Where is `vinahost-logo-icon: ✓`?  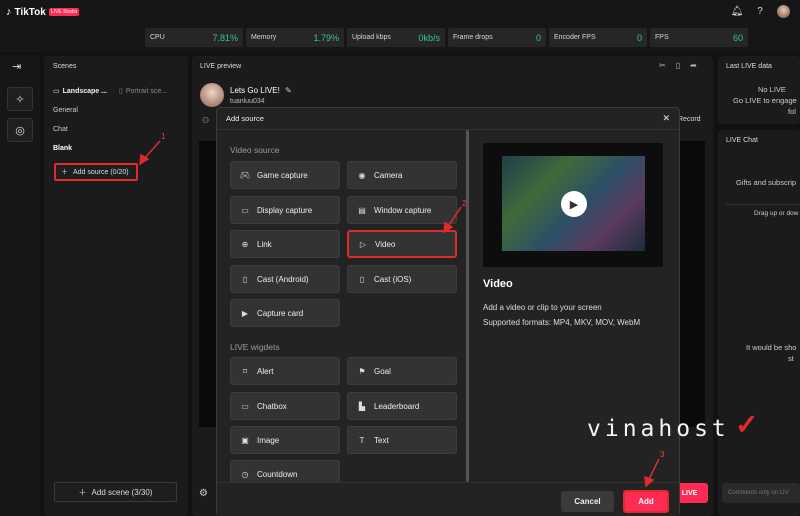
vinahost-logo-icon: ✓ is located at coordinates (747, 424).